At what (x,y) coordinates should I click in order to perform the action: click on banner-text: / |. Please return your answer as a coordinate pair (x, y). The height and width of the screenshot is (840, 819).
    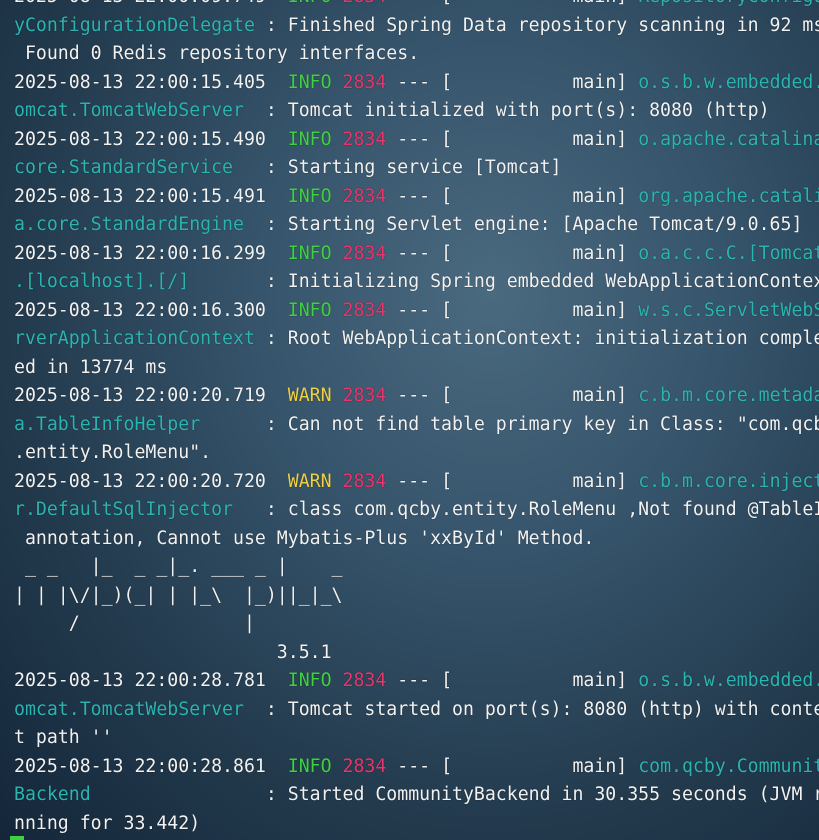
    Looking at the image, I should click on (134, 623).